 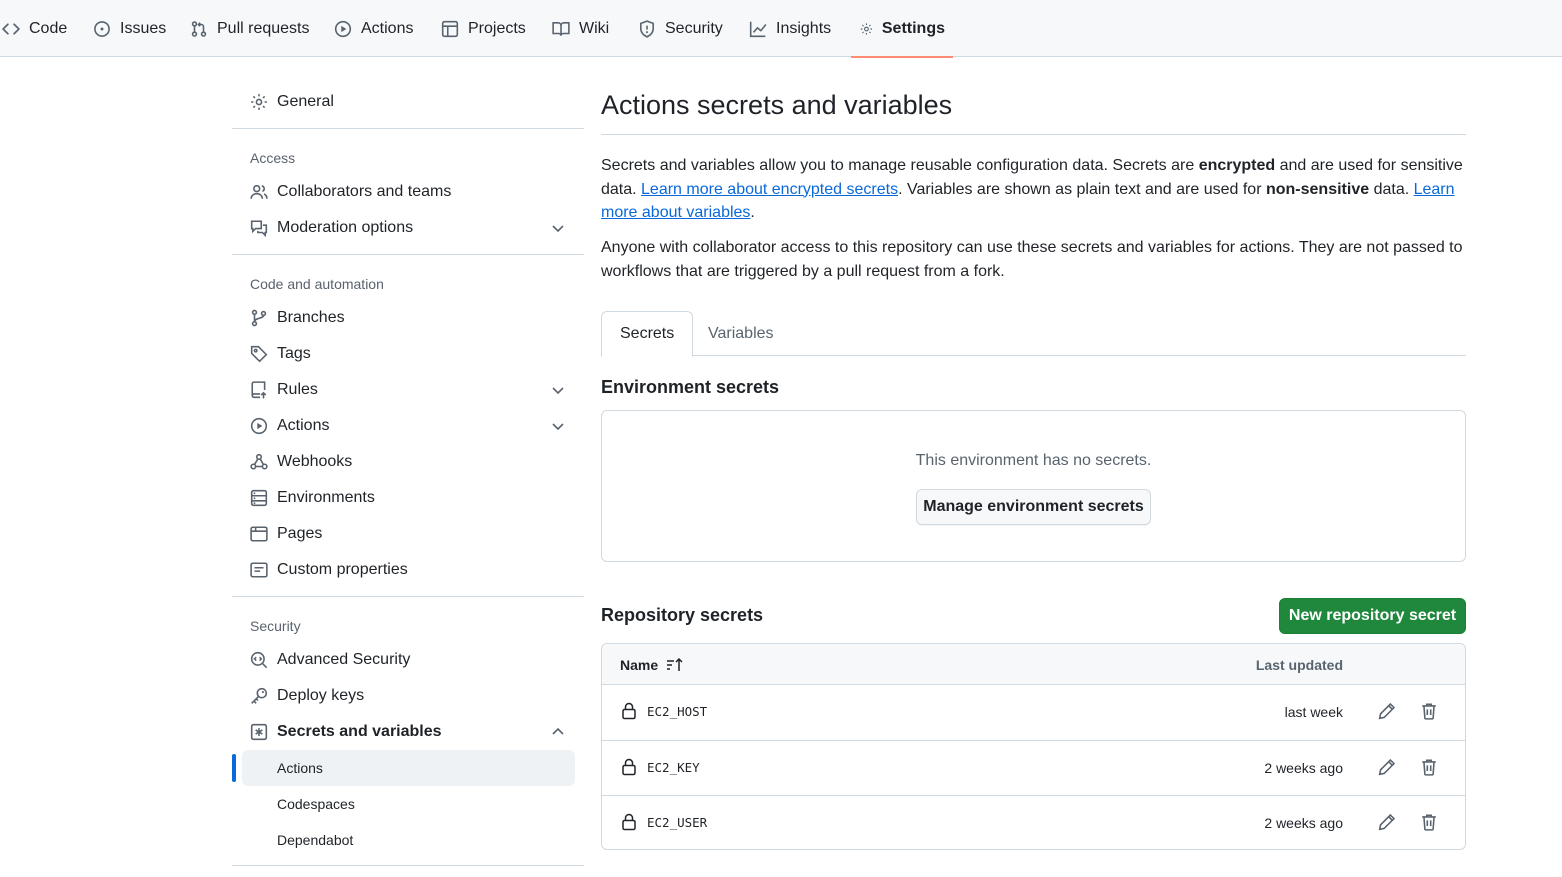 What do you see at coordinates (408, 534) in the screenshot?
I see `sidebar-item-pages: Pages` at bounding box center [408, 534].